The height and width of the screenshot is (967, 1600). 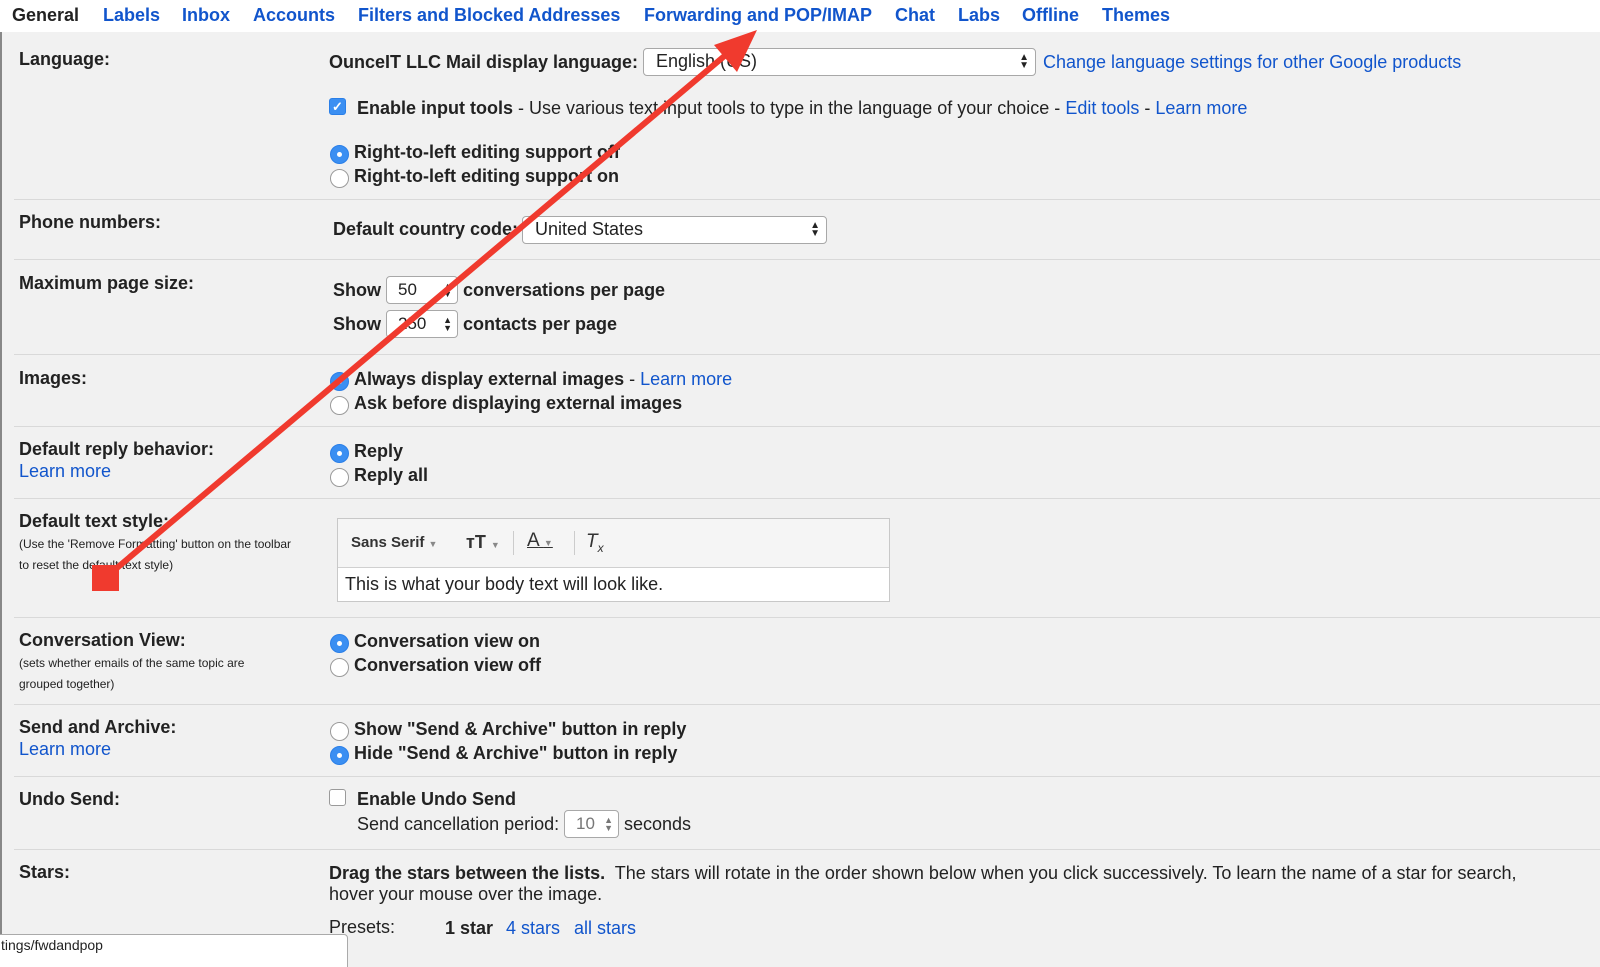 What do you see at coordinates (486, 176) in the screenshot?
I see `rtl-on-label: Right-to-left editing support on` at bounding box center [486, 176].